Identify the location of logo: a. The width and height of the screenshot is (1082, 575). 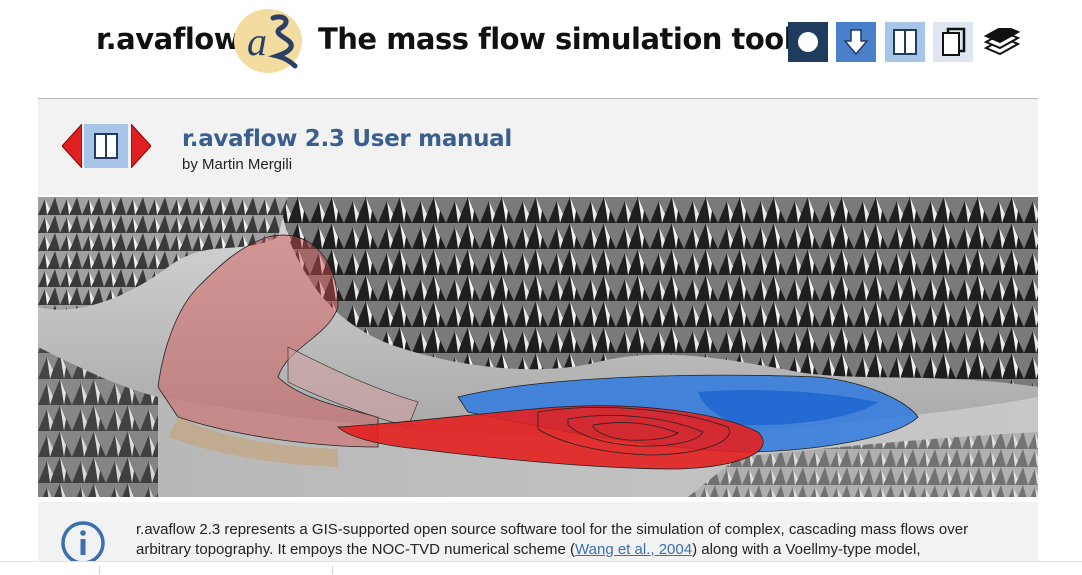
(268, 41).